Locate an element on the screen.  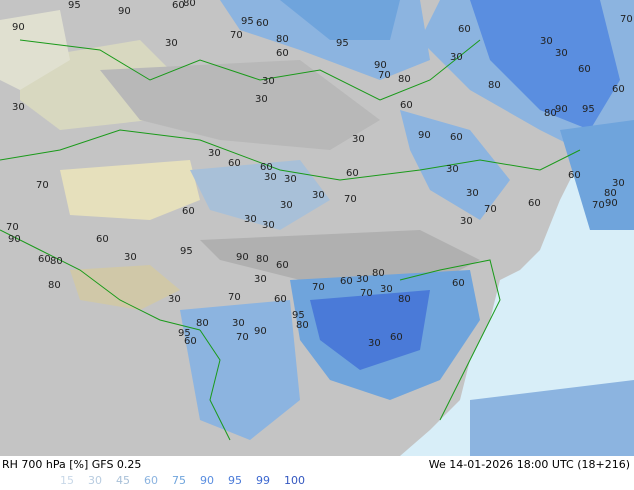
map-title: RH 700 hPa [%] GFS 0.25 is located at coordinates (72, 464).